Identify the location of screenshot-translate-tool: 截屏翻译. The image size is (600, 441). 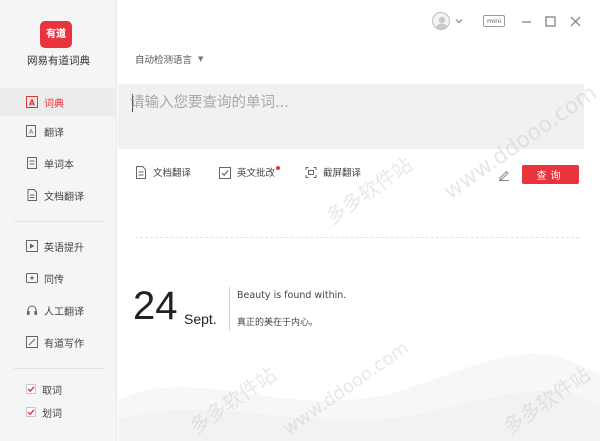
(333, 172).